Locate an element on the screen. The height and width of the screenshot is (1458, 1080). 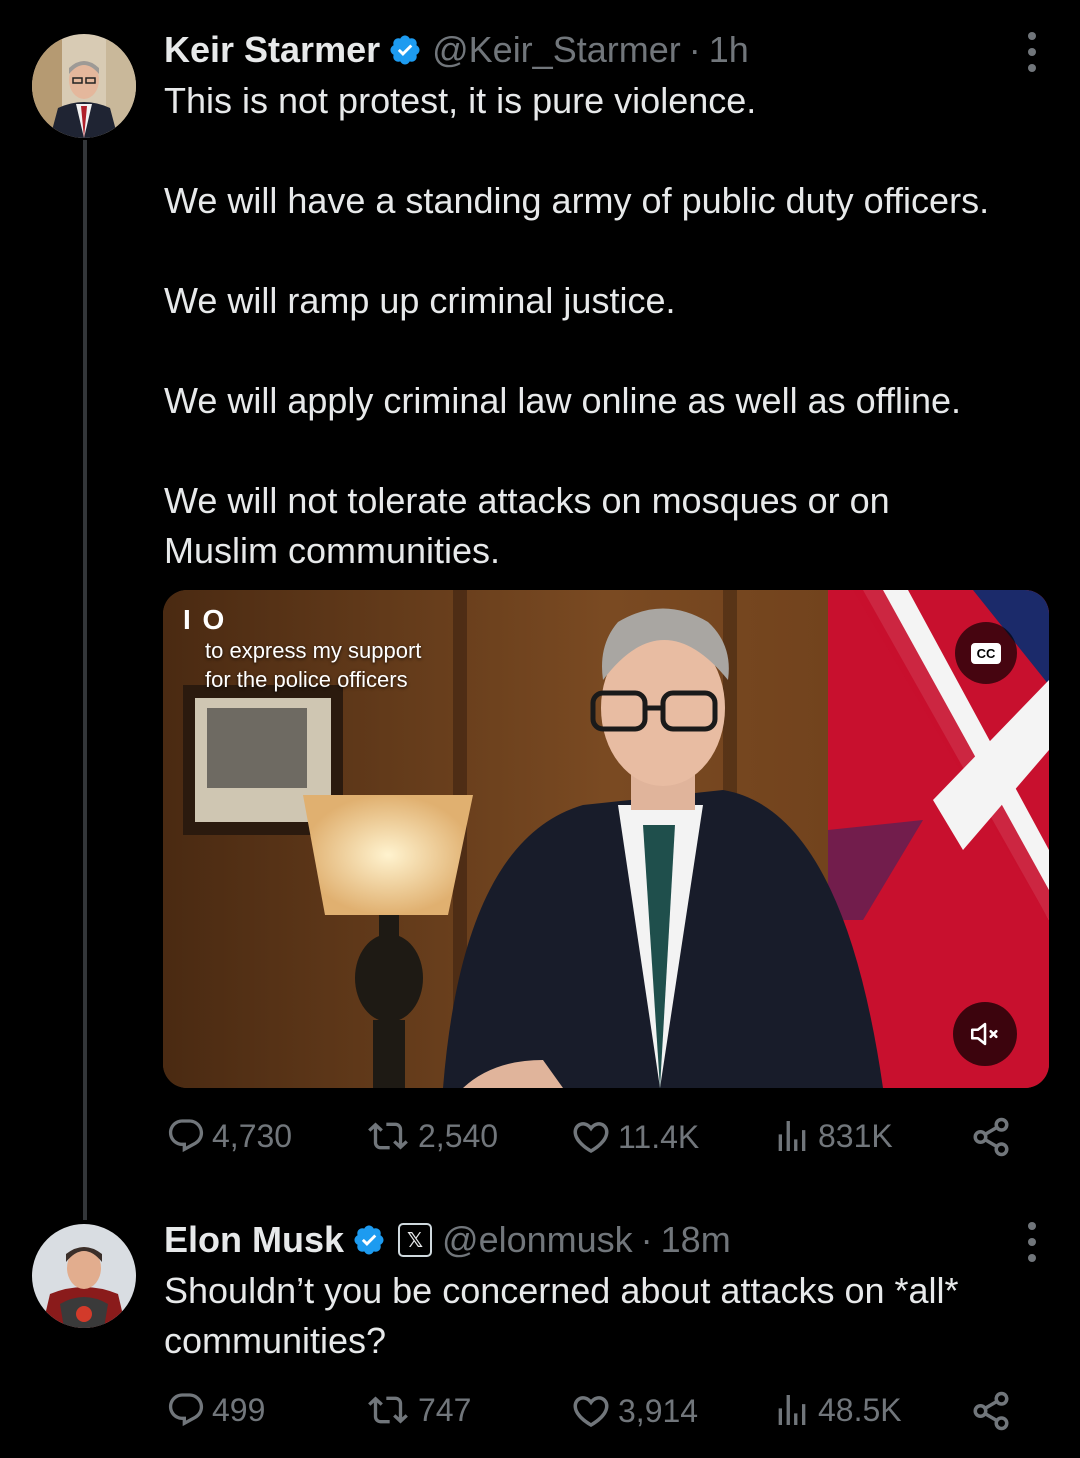
tweet1-action-bar: 4,730 2,540 11.4K 831K is located at coordinates (592, 1141).